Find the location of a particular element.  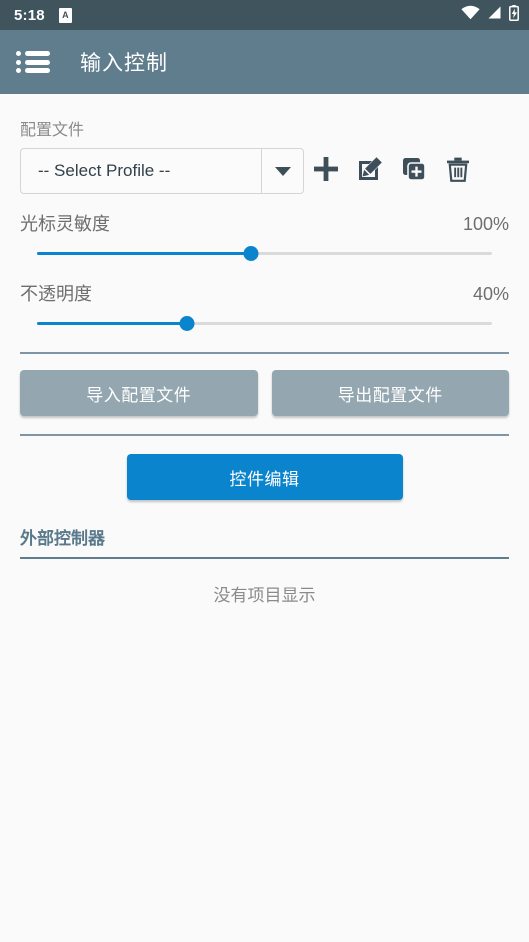

cellular-signal-icon is located at coordinates (494, 15).